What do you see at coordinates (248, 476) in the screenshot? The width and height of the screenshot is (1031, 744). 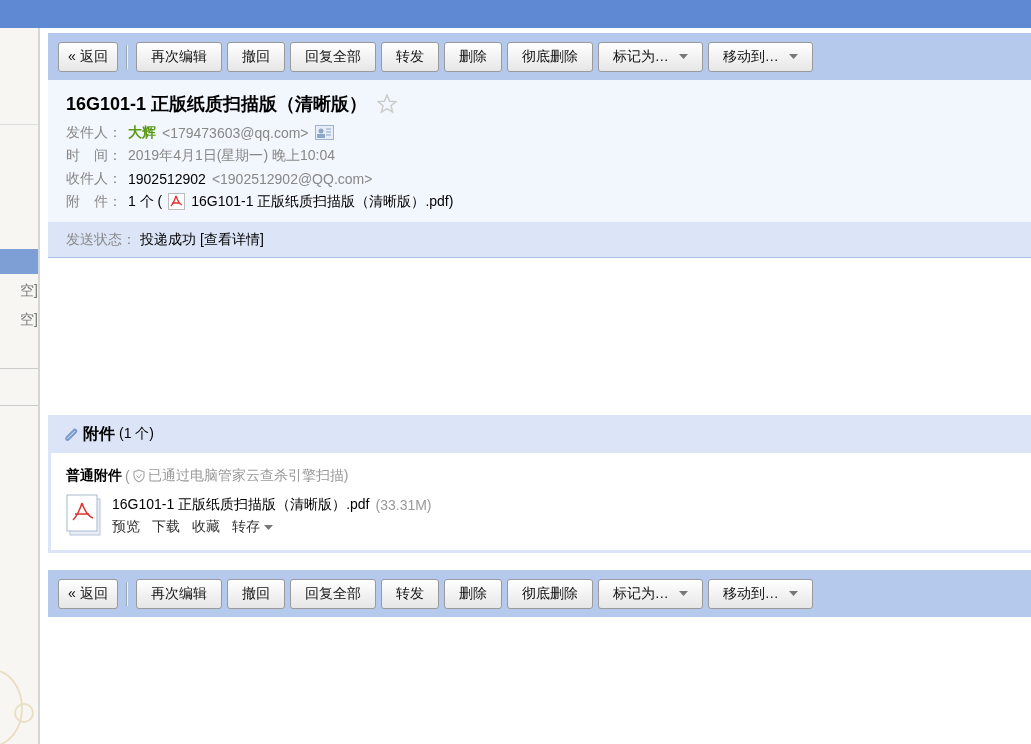 I see `scan-note: 已通过电脑管家云查杀引擎扫描)` at bounding box center [248, 476].